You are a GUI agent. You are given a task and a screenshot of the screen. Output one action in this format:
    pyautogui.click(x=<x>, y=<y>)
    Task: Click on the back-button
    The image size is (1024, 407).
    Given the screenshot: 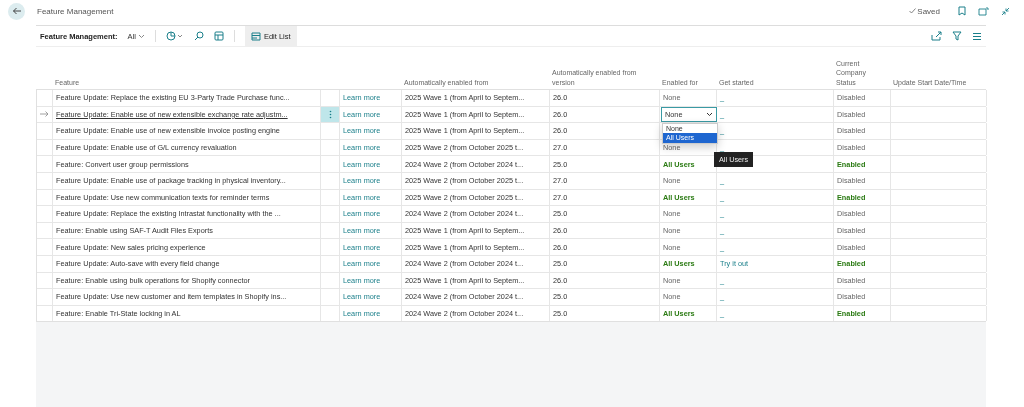 What is the action you would take?
    pyautogui.click(x=16, y=11)
    